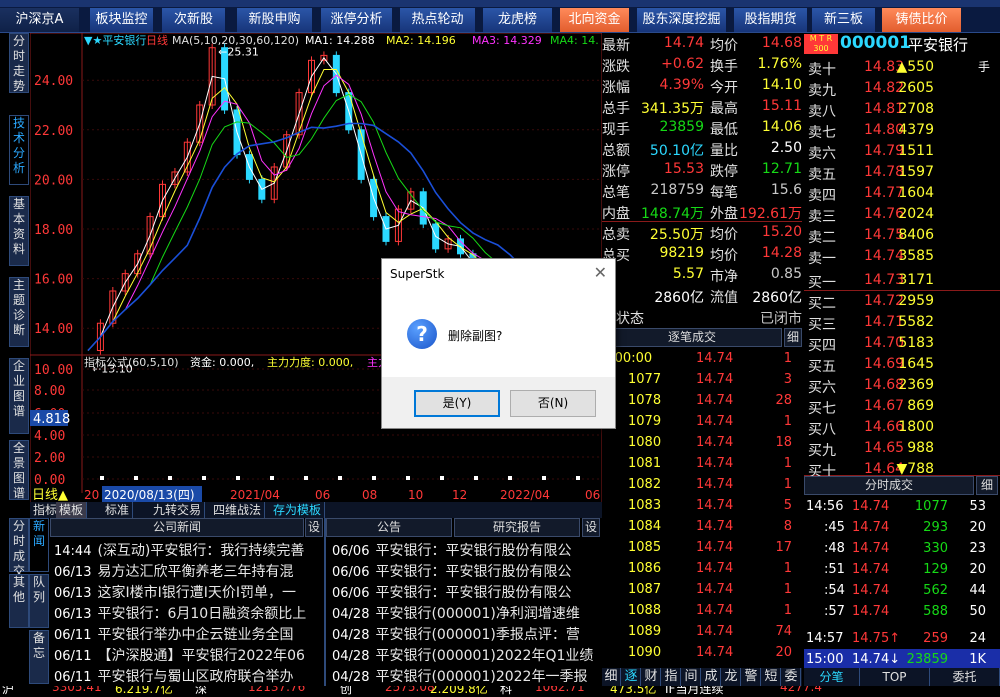  What do you see at coordinates (844, 20) in the screenshot?
I see `nav-item-10: 新三板` at bounding box center [844, 20].